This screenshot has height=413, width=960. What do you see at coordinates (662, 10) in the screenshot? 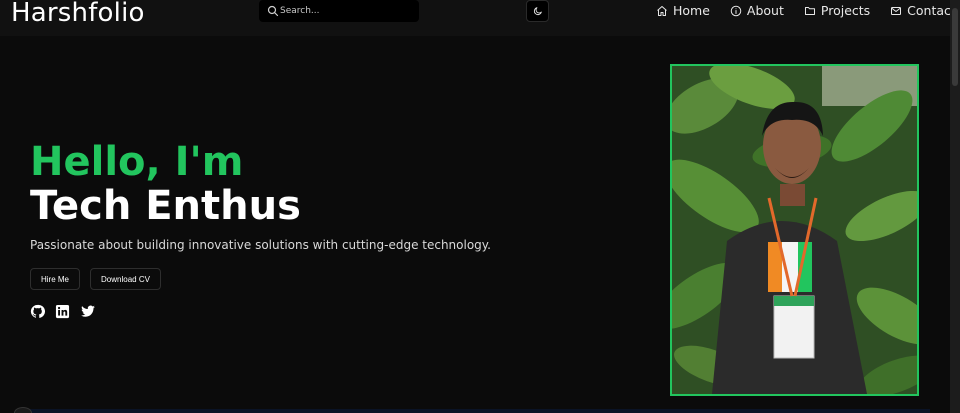
I see `home-icon` at bounding box center [662, 10].